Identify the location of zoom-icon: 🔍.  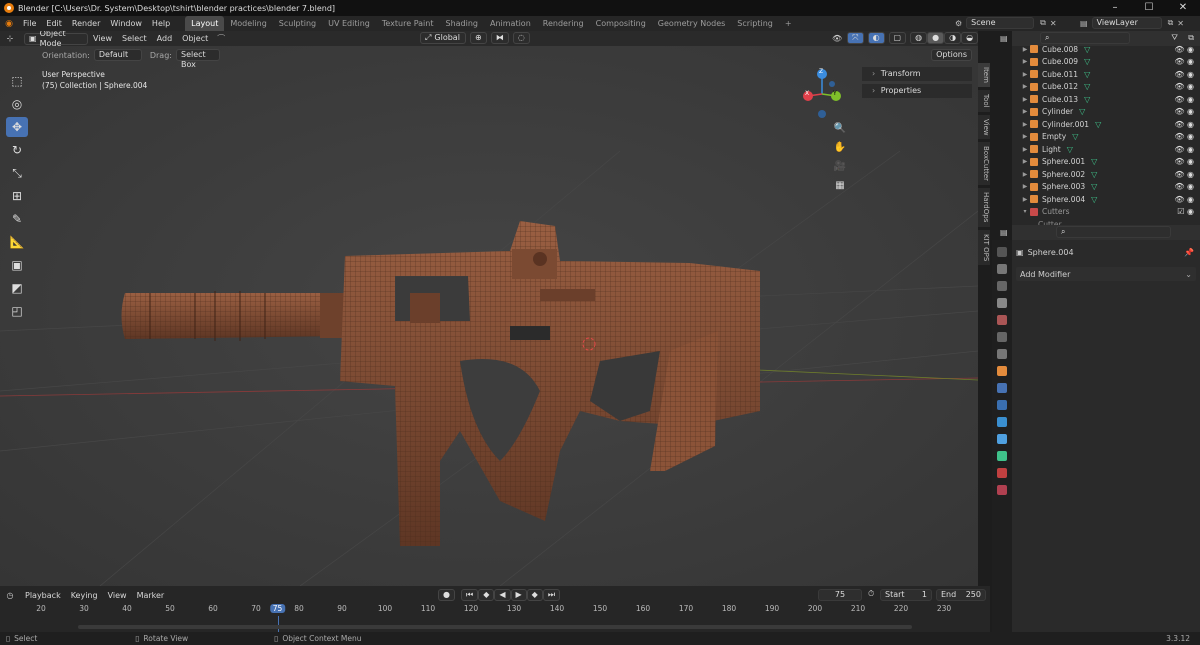
(840, 132).